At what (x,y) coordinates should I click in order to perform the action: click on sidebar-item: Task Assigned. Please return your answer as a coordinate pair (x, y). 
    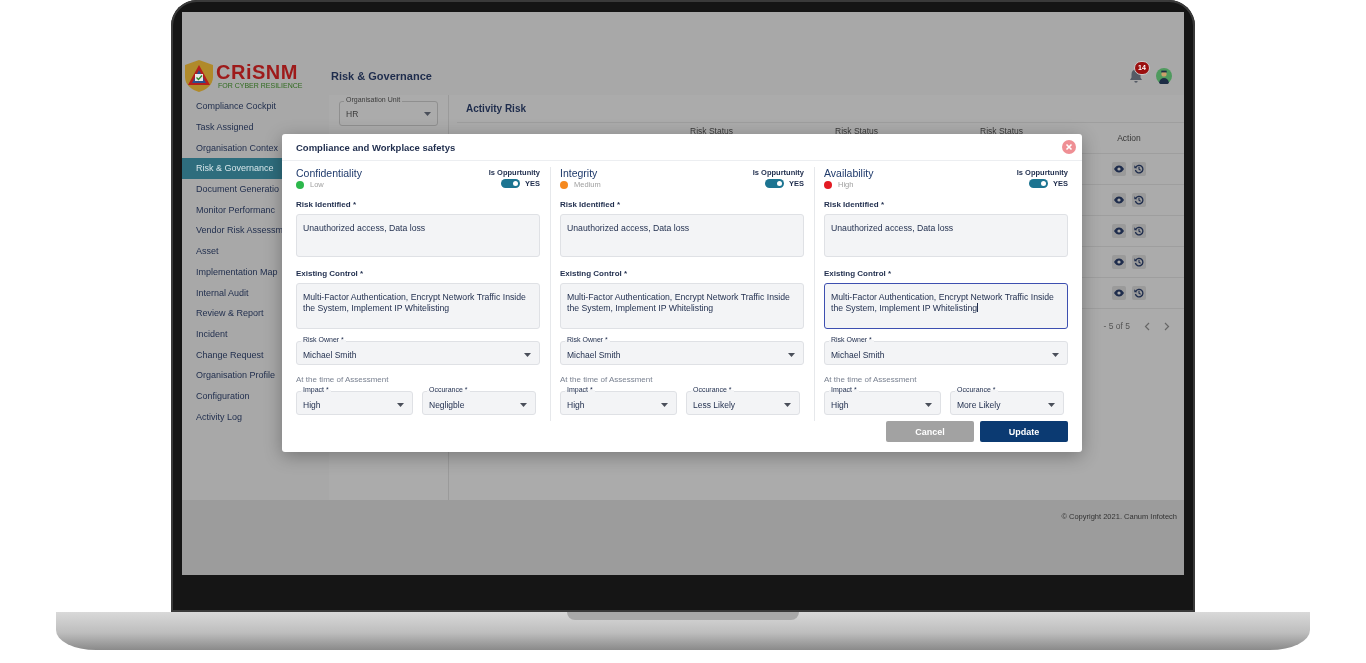
    Looking at the image, I should click on (255, 127).